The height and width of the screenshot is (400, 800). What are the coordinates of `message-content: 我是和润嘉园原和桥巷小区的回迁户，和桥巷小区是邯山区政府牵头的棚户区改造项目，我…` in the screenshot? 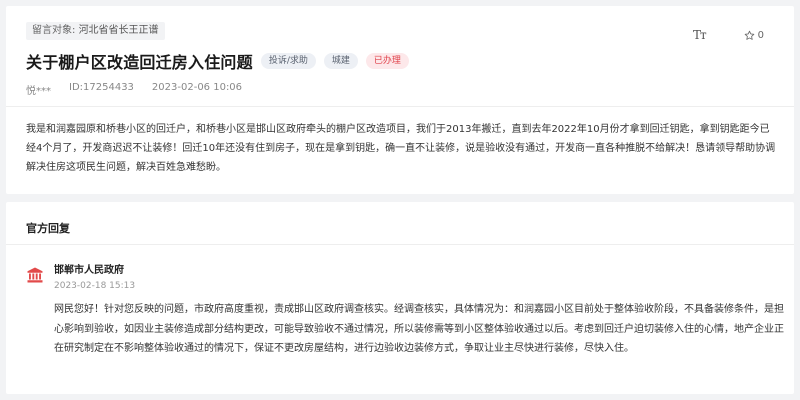 It's located at (401, 148).